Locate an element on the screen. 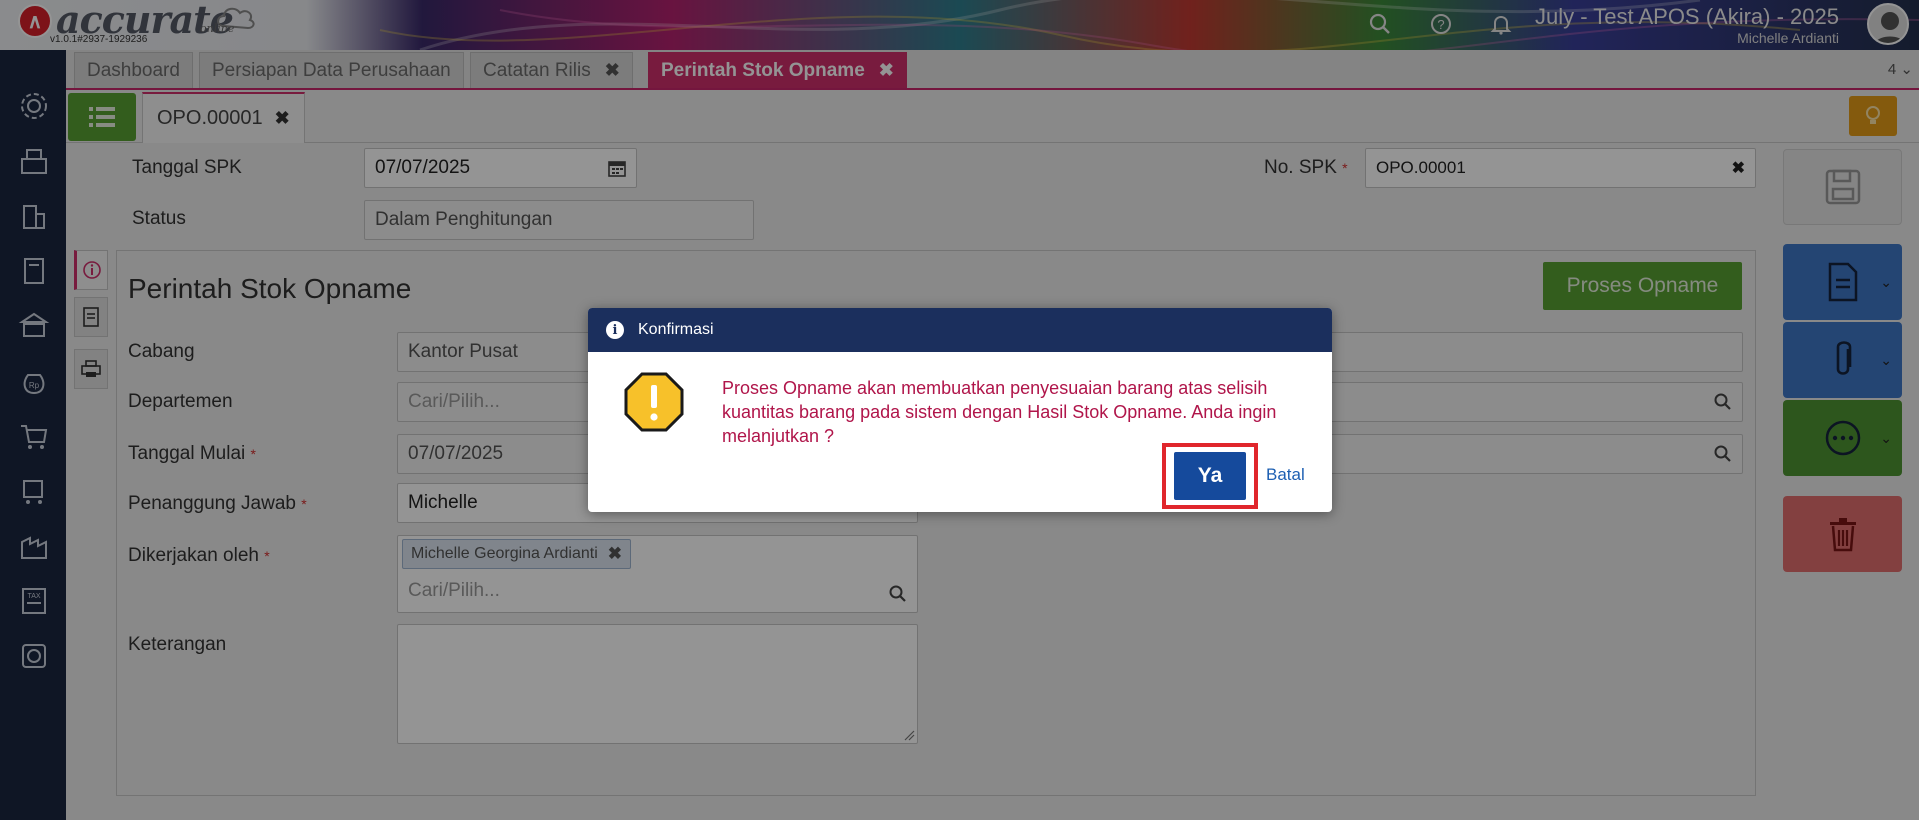 Image resolution: width=1919 pixels, height=820 pixels. dialog-title: Konfirmasi is located at coordinates (676, 329).